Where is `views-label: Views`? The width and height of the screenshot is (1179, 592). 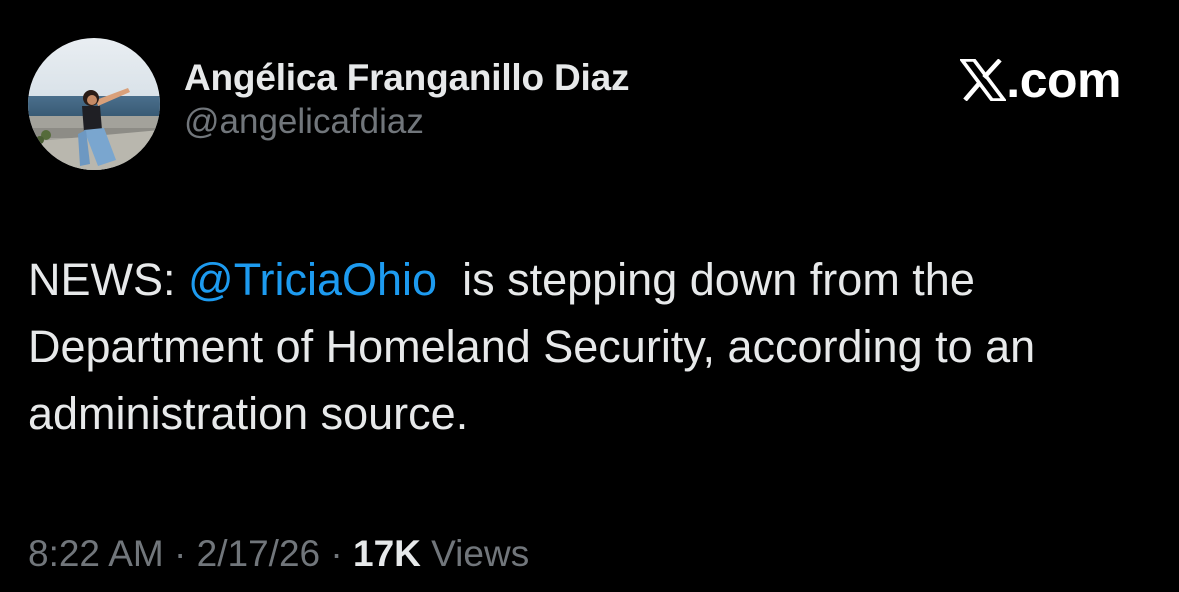
views-label: Views is located at coordinates (475, 553).